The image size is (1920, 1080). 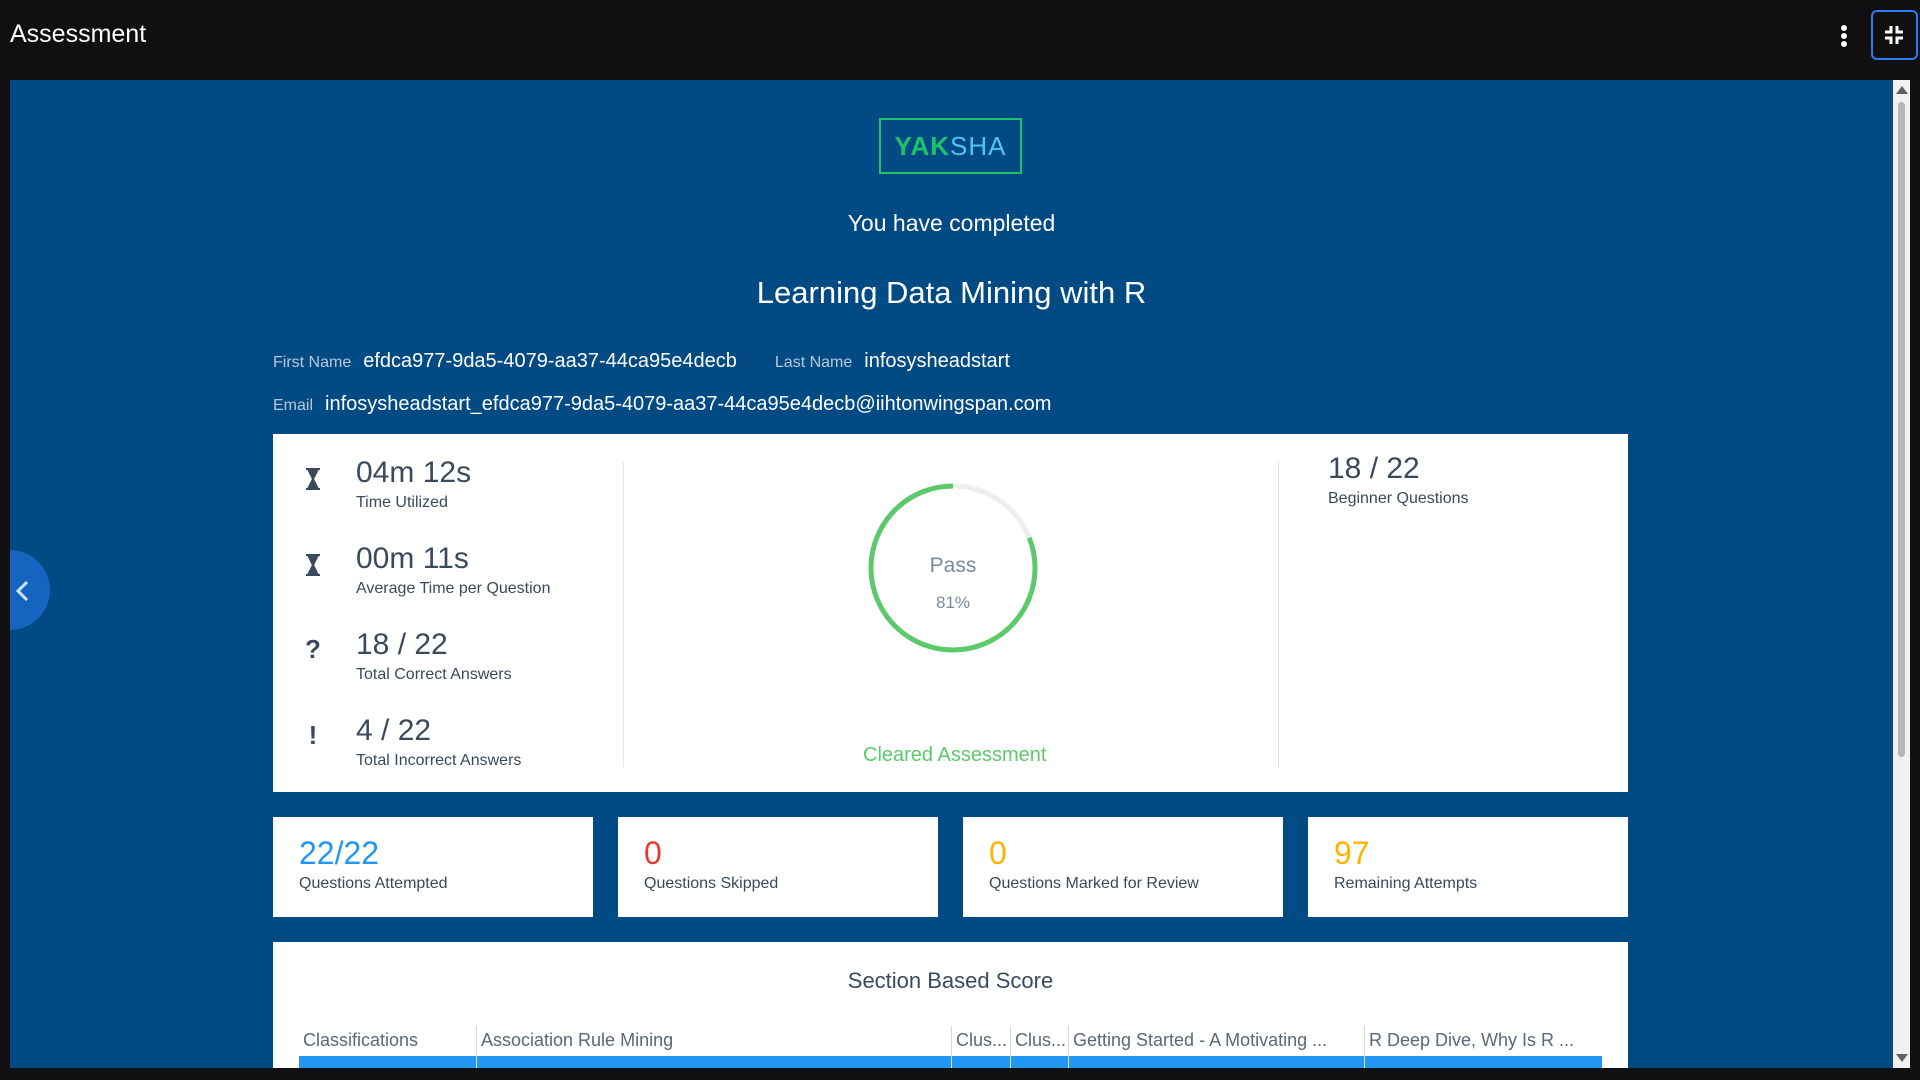 I want to click on marked-for-review-label: Questions Marked for Review, so click(x=1094, y=883).